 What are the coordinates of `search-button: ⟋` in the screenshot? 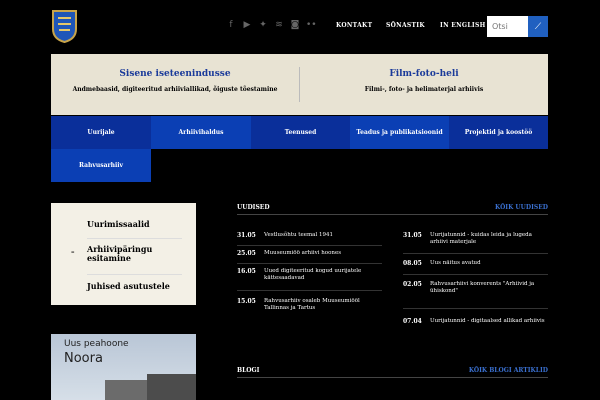 It's located at (538, 26).